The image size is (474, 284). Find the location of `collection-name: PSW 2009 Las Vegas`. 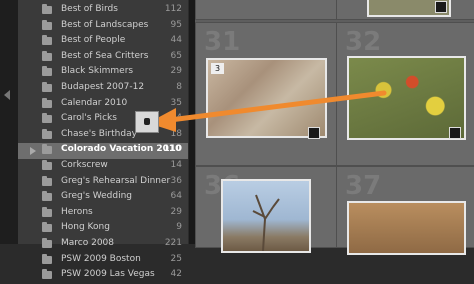

collection-name: PSW 2009 Las Vegas is located at coordinates (108, 274).